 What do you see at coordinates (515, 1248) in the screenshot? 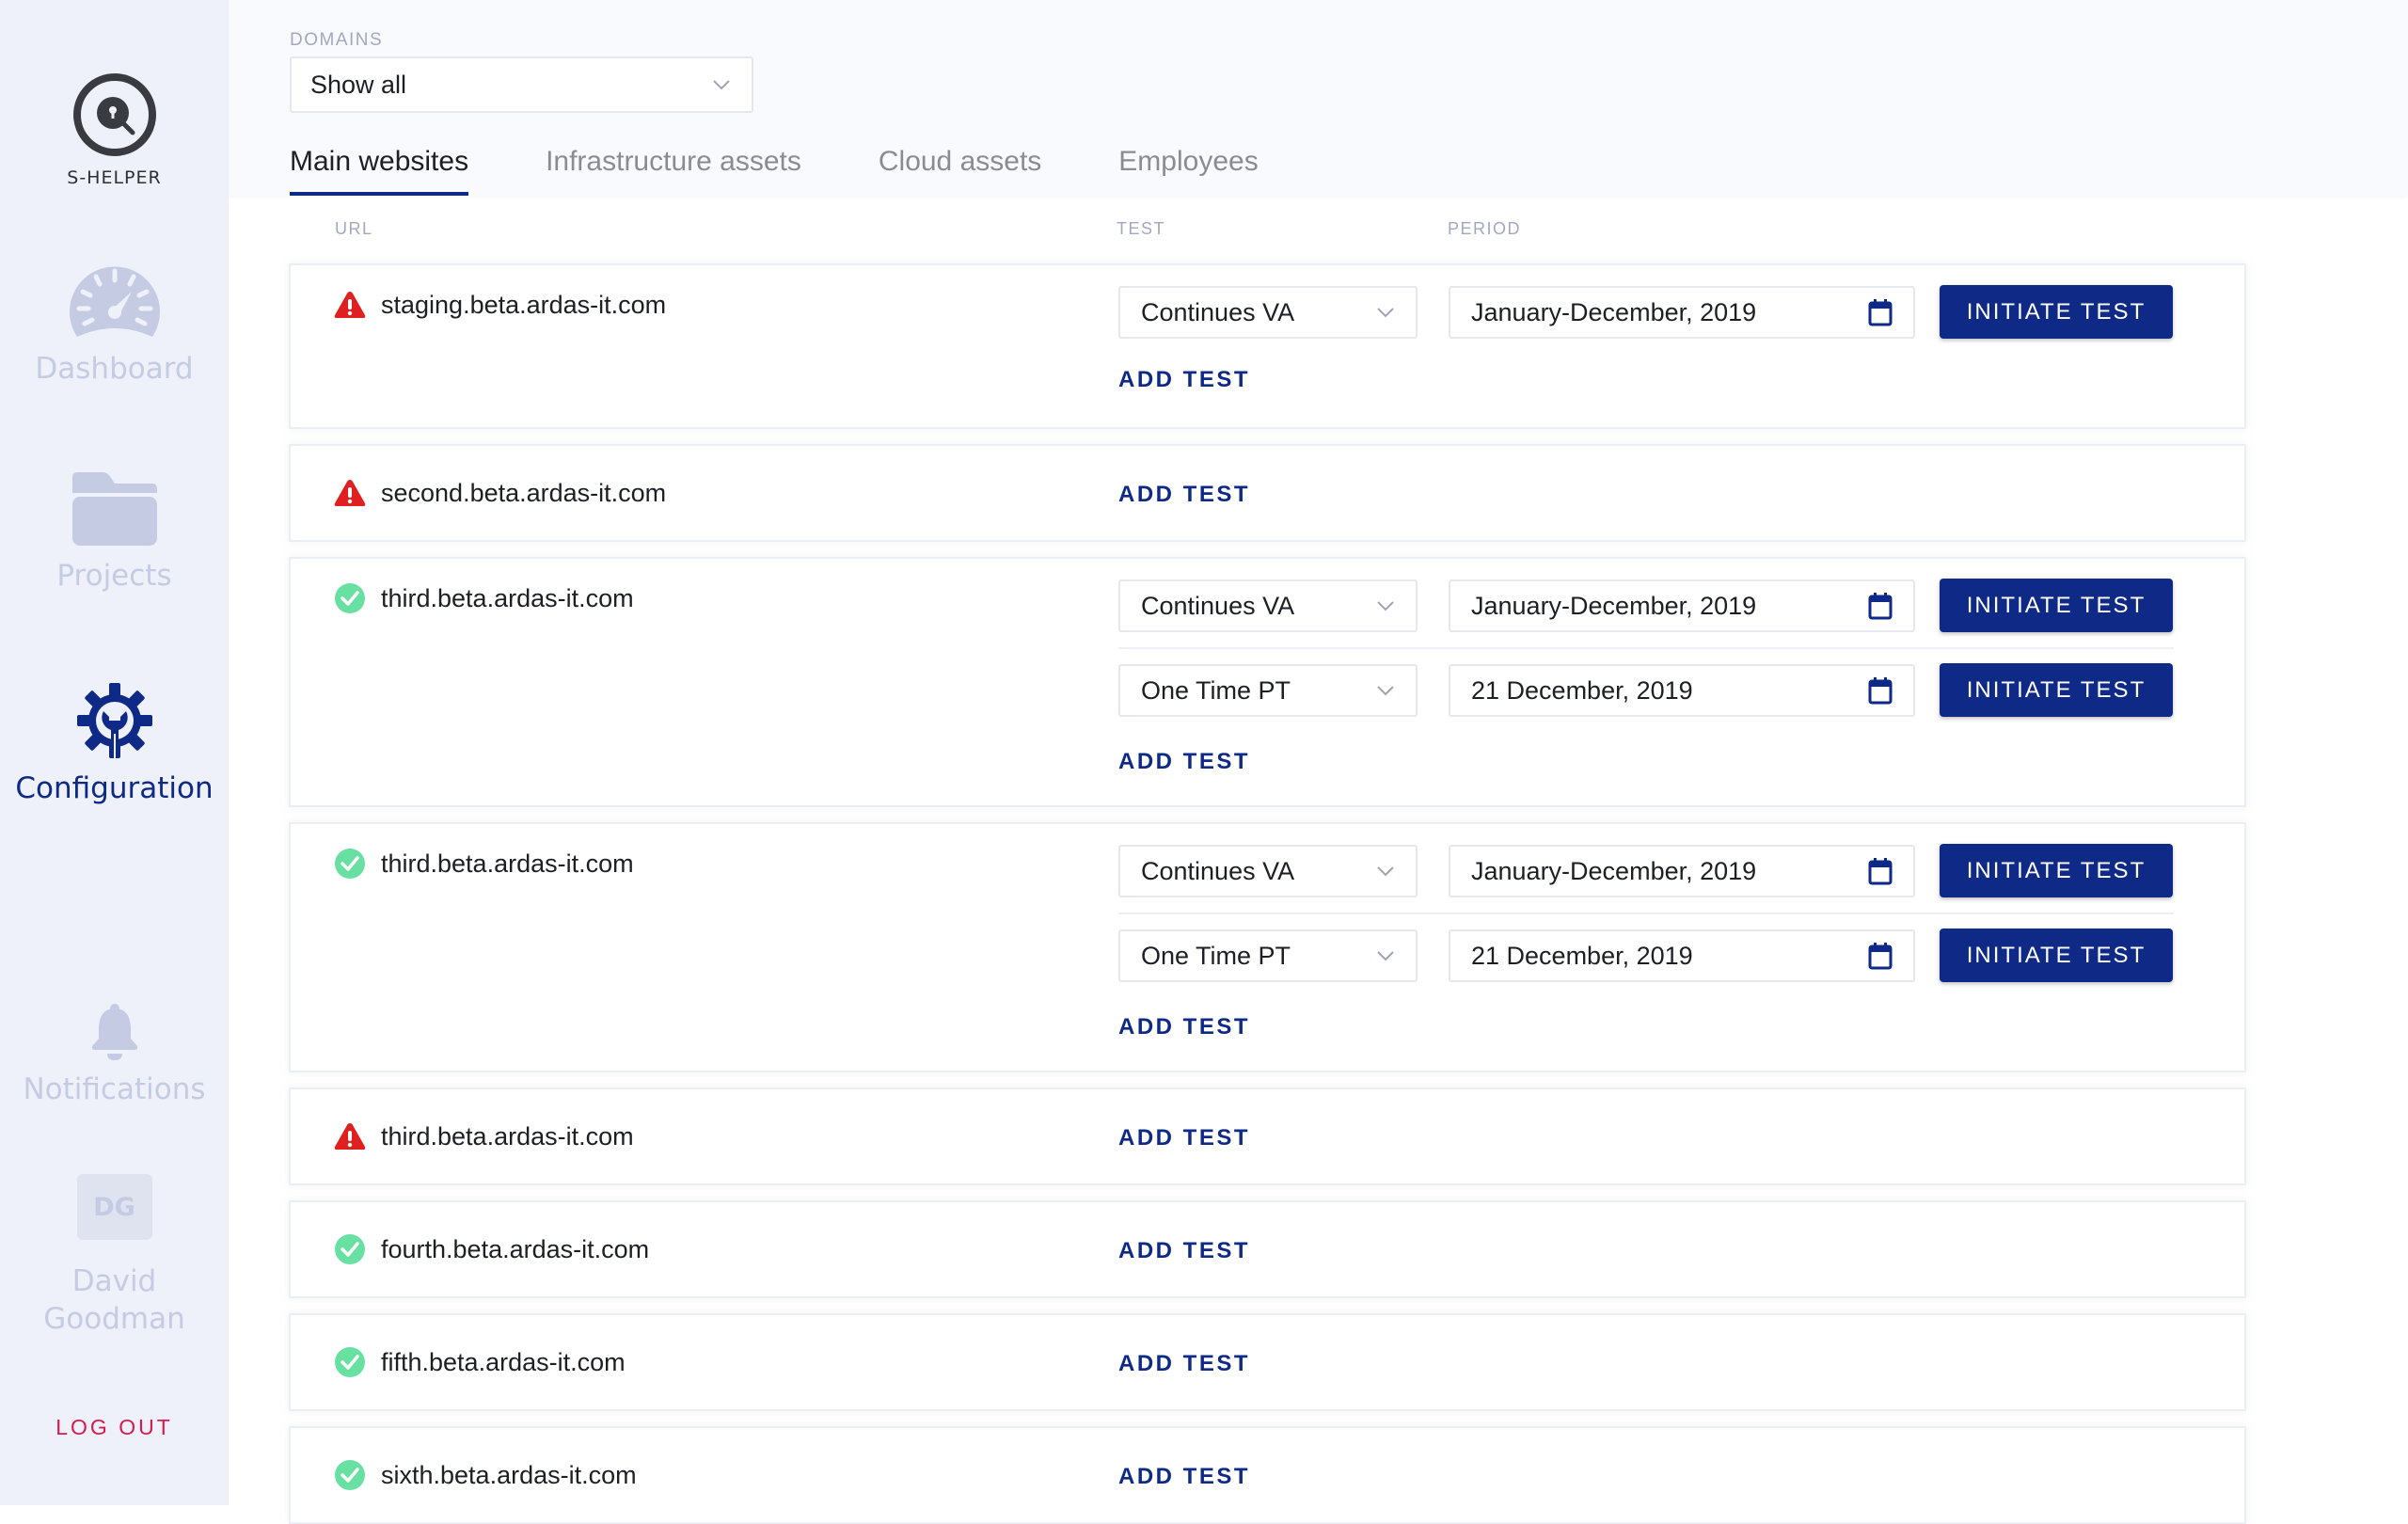
I see `site-url: fourth.beta.ardas-it.com` at bounding box center [515, 1248].